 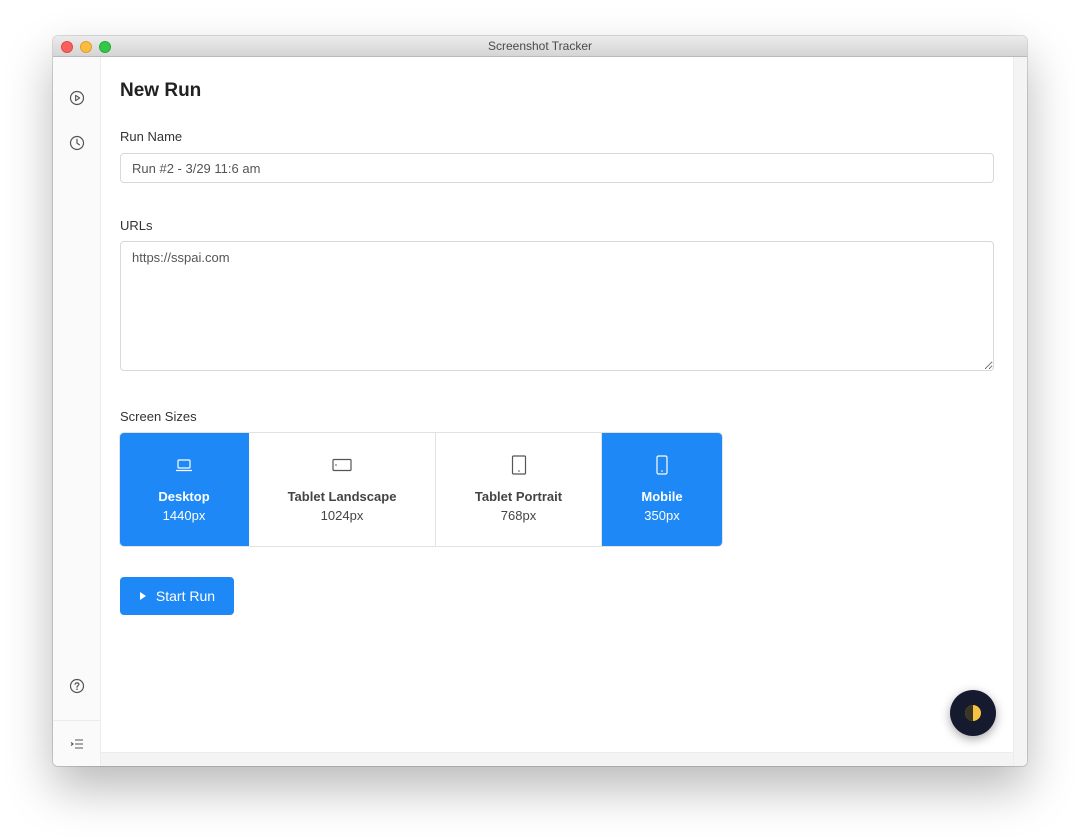 I want to click on window-bottom-edge, so click(x=557, y=759).